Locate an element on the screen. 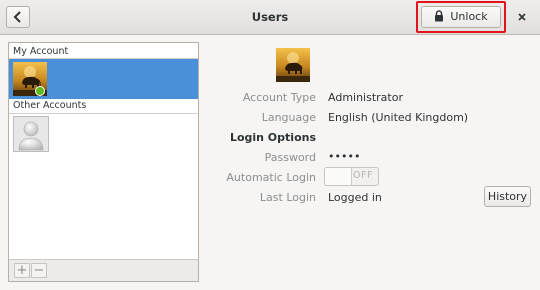 This screenshot has height=290, width=540. automatic-login-switch: OFF is located at coordinates (351, 176).